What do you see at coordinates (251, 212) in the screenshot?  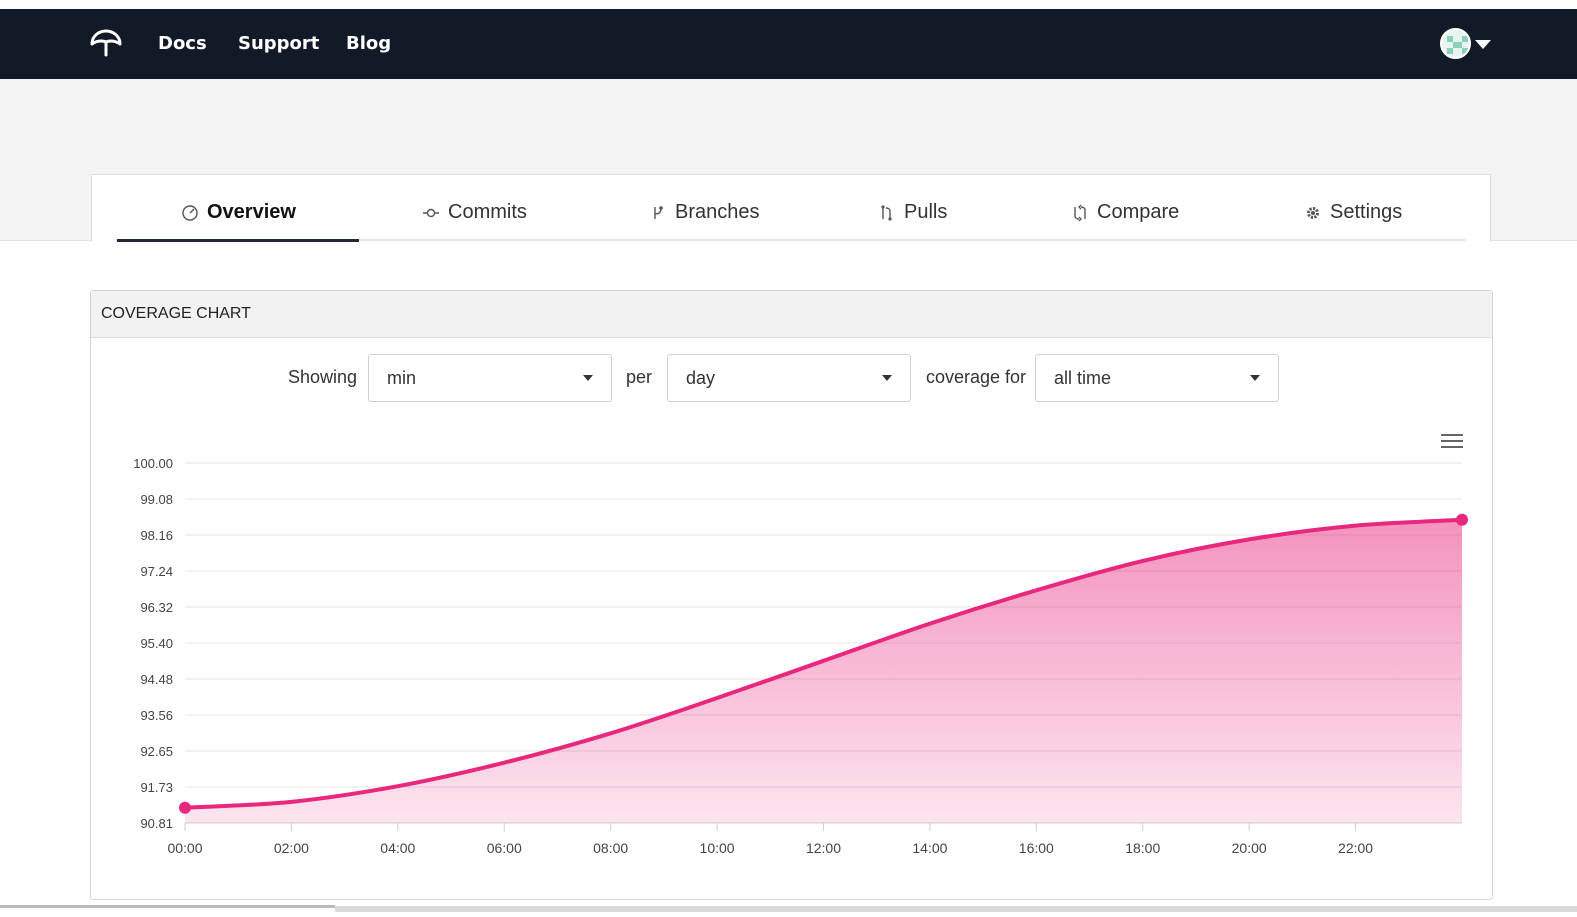 I see `tab-overview-label: Overview` at bounding box center [251, 212].